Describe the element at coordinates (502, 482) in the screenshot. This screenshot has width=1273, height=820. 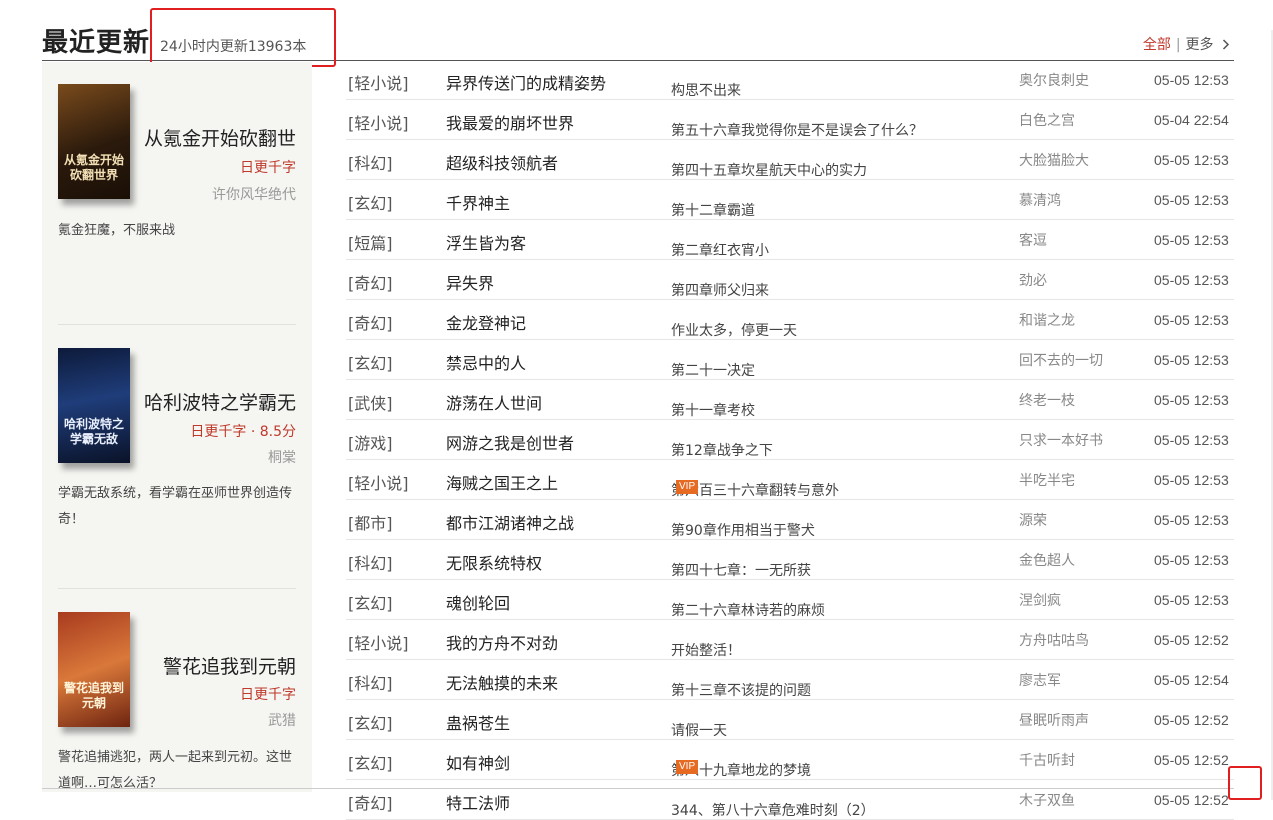
I see `book-name-link: 海贼之国王之上` at that location.